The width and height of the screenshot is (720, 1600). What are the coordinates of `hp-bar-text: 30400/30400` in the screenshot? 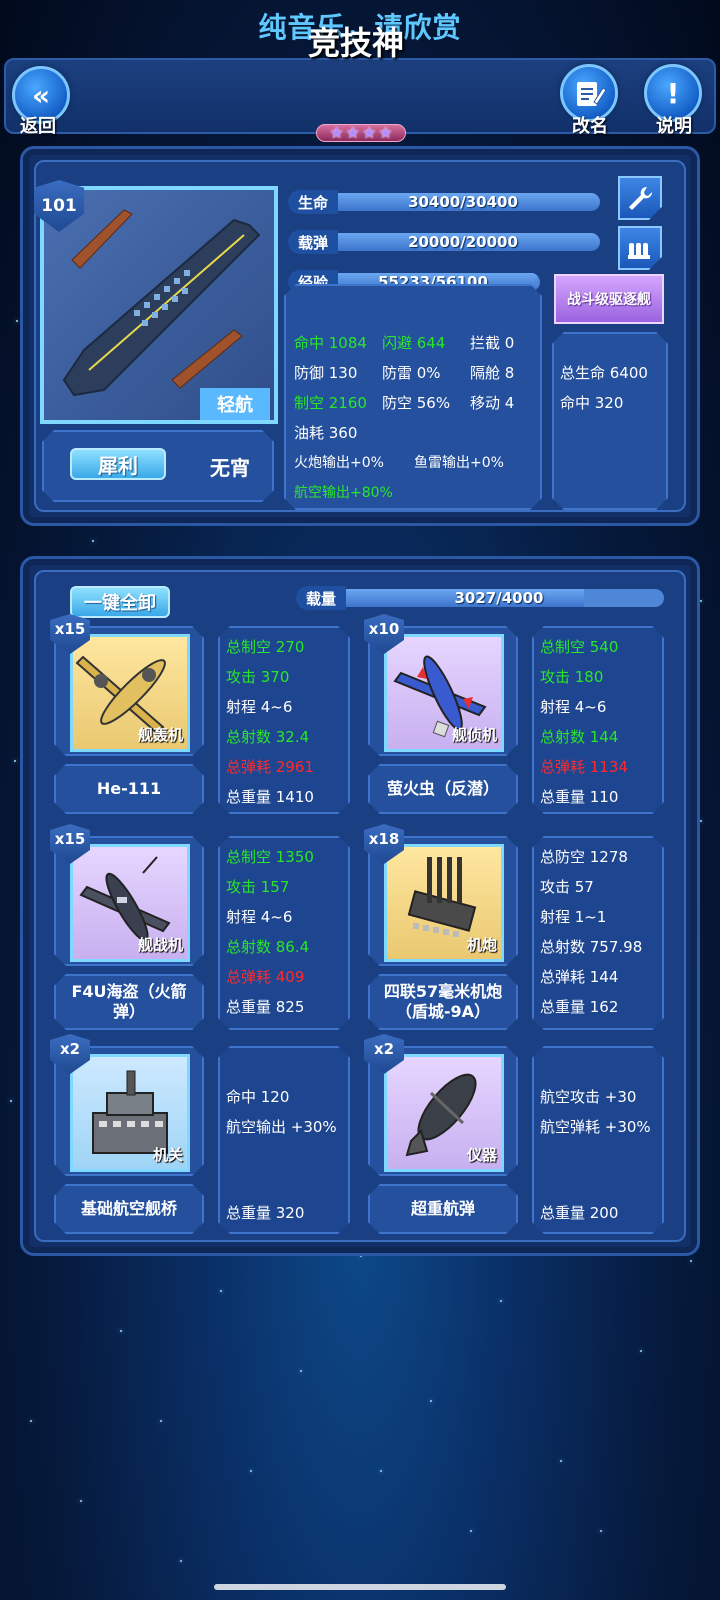 It's located at (463, 202).